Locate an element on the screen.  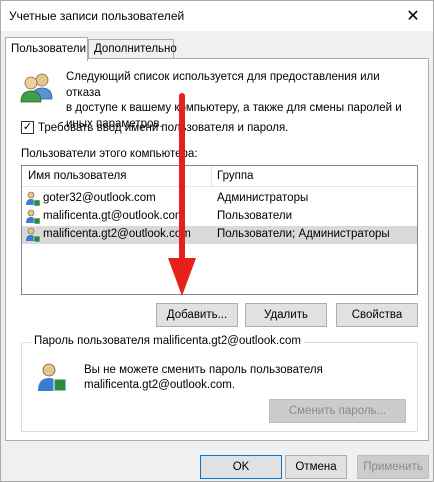
table-row: malificenta.gt@outlook.com Пользователи is located at coordinates (219, 217).